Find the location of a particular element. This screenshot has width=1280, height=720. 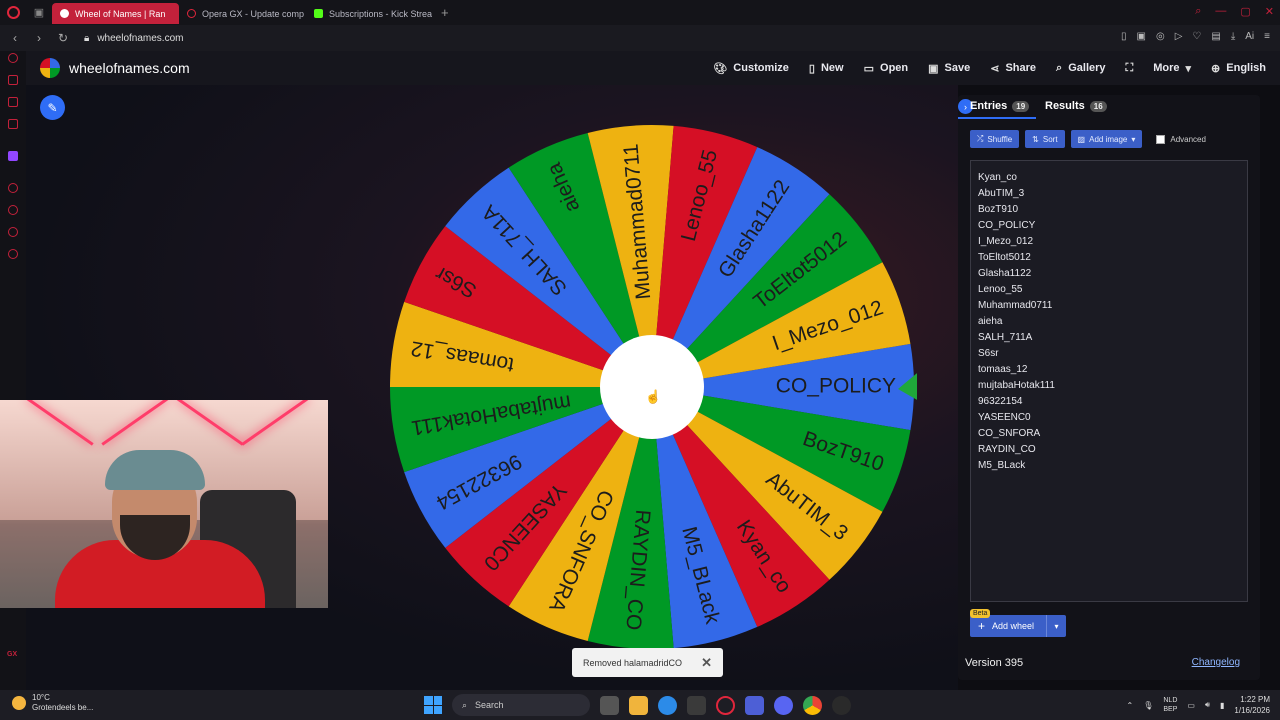

twitch-icon is located at coordinates (13, 156).